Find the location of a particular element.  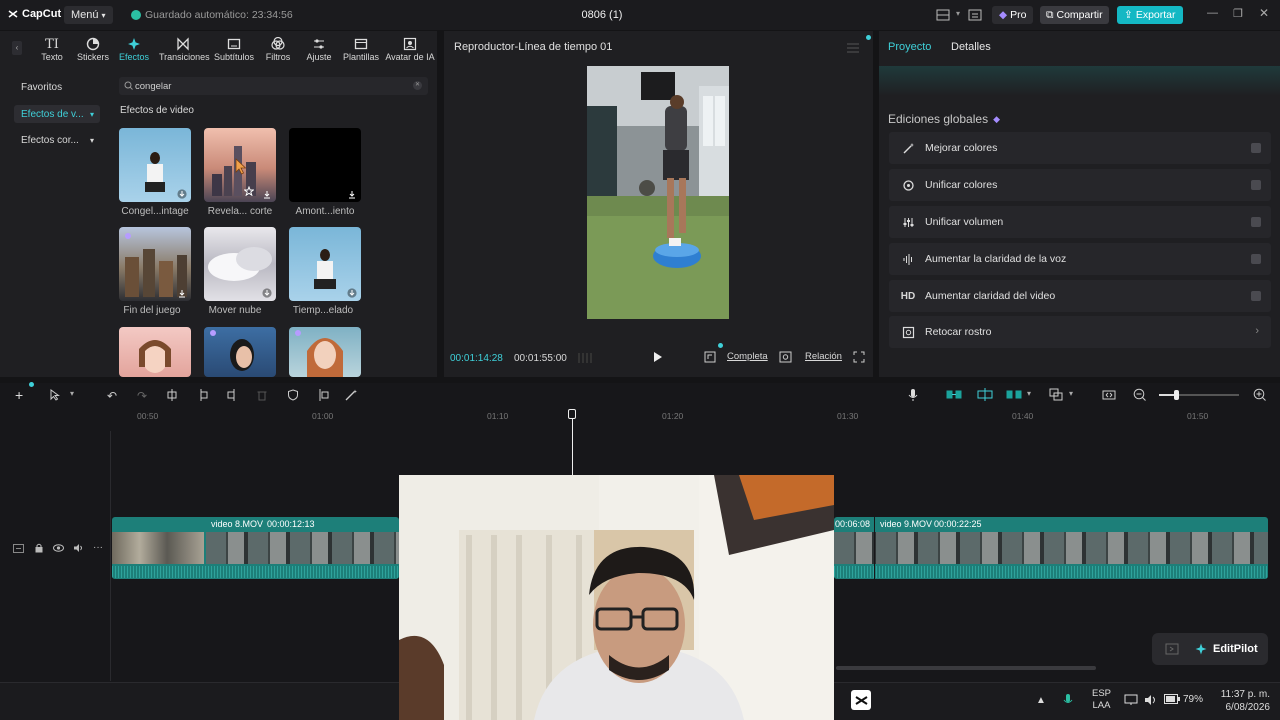

editpilot-button: EditPilot is located at coordinates (1210, 649).